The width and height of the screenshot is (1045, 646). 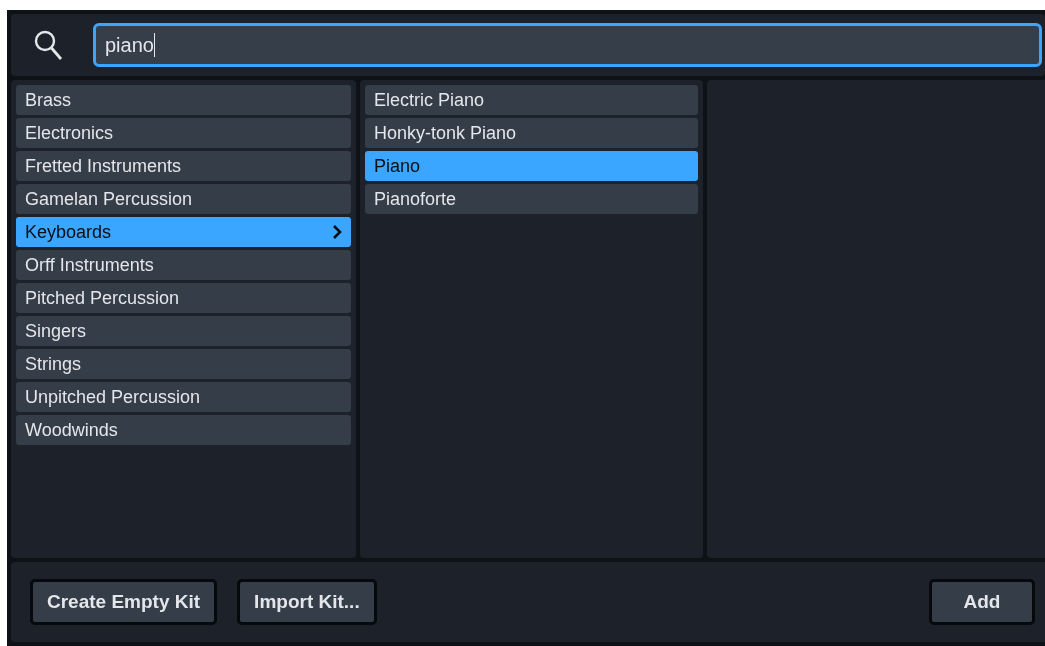 What do you see at coordinates (337, 232) in the screenshot?
I see `chevron-right-icon` at bounding box center [337, 232].